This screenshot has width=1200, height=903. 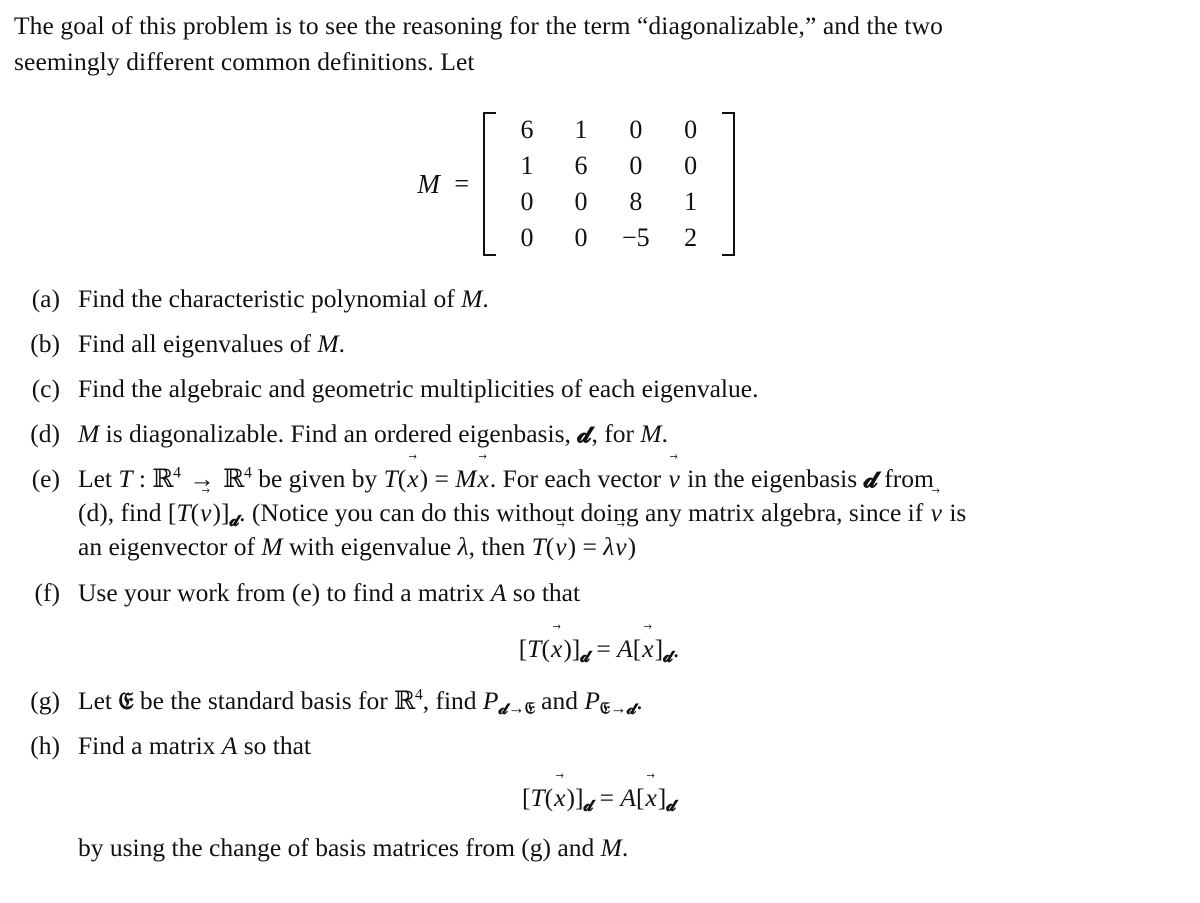 What do you see at coordinates (429, 183) in the screenshot?
I see `matrix-label-M: M` at bounding box center [429, 183].